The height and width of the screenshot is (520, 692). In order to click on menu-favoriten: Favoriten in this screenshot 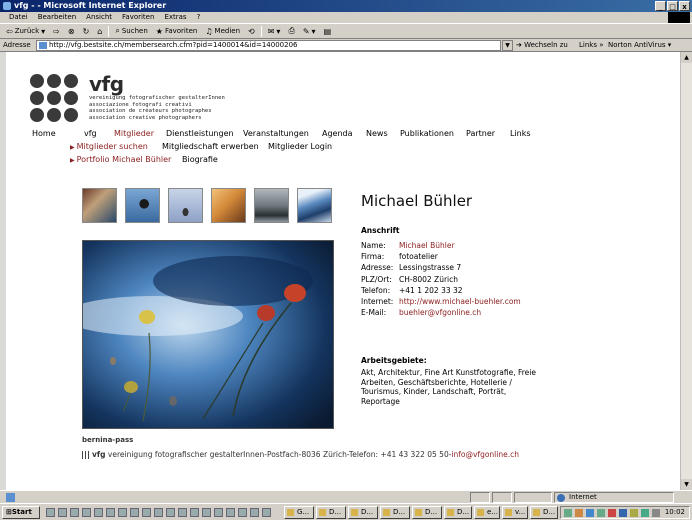, I will do `click(138, 17)`.